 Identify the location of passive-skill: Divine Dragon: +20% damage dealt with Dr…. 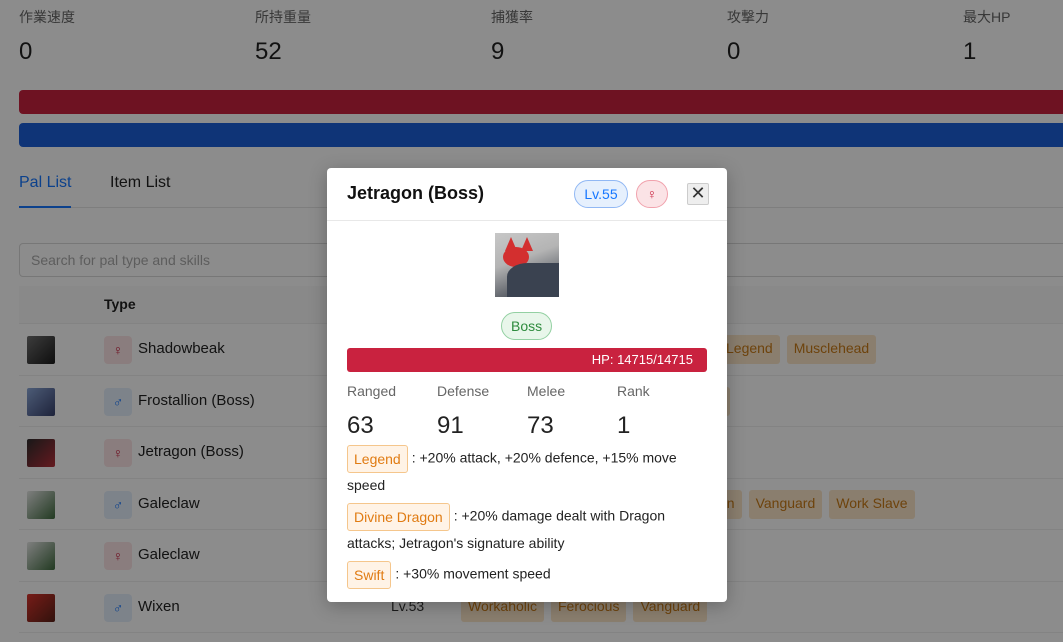
(529, 529).